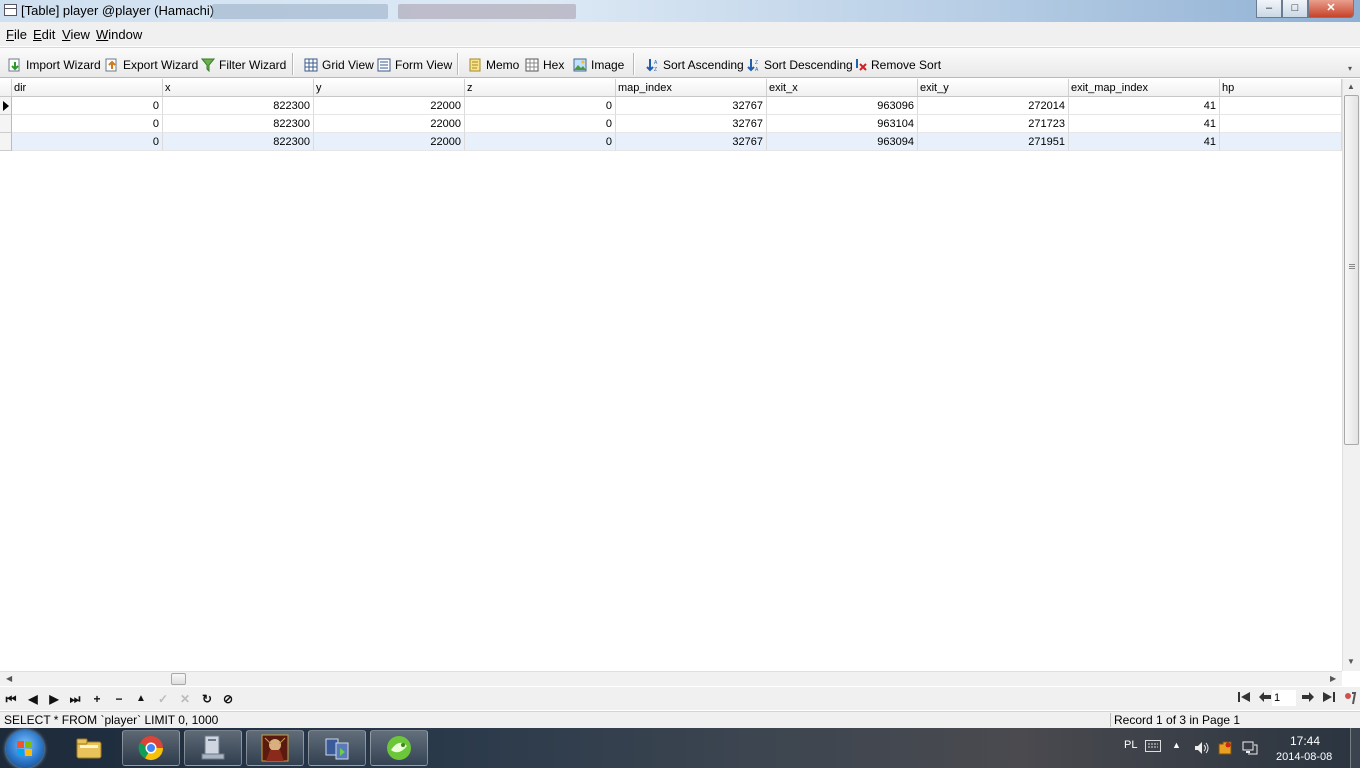 The image size is (1360, 768). I want to click on add-record-icon: +, so click(97, 699).